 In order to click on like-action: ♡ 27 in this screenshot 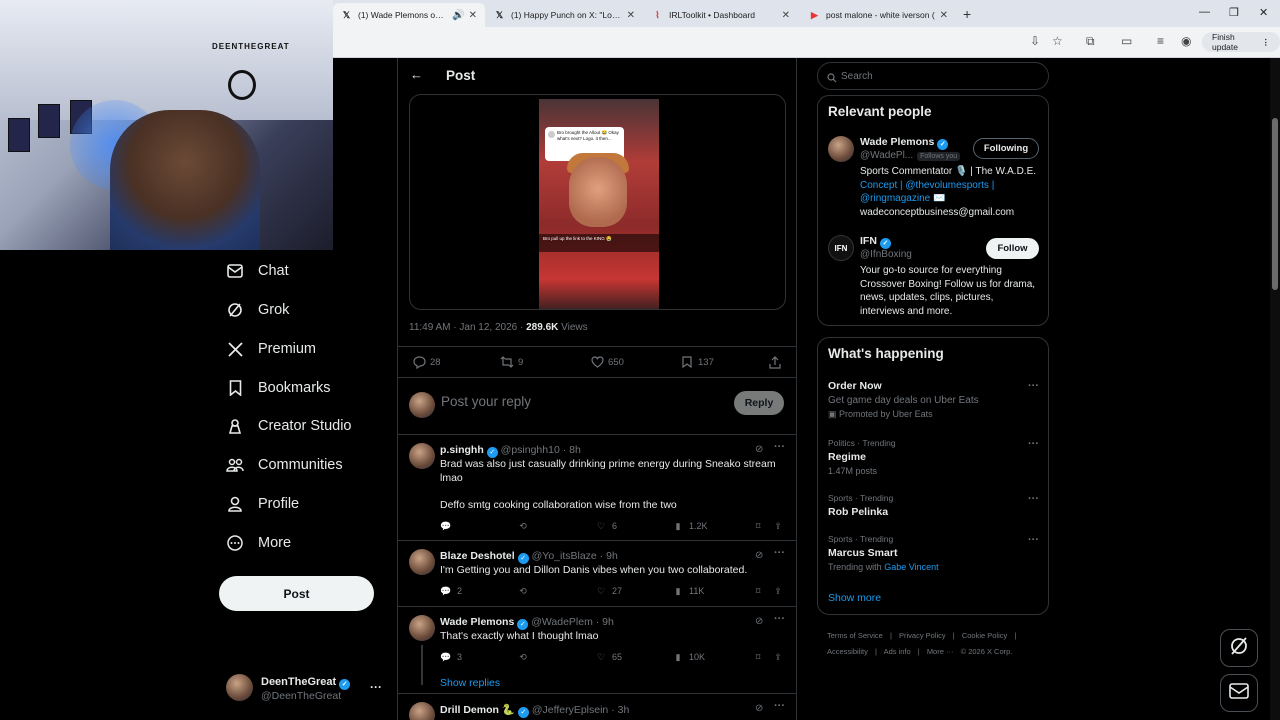, I will do `click(608, 591)`.